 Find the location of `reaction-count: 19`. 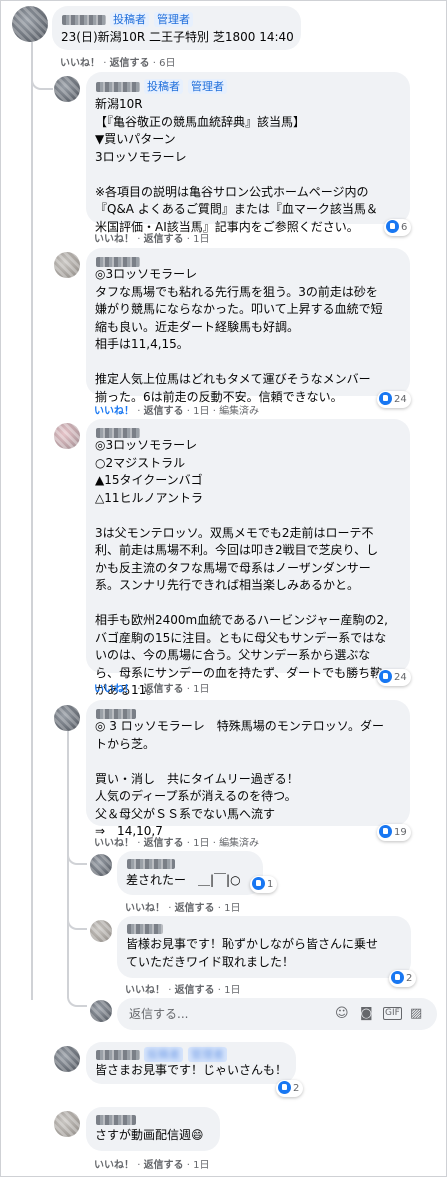

reaction-count: 19 is located at coordinates (394, 832).